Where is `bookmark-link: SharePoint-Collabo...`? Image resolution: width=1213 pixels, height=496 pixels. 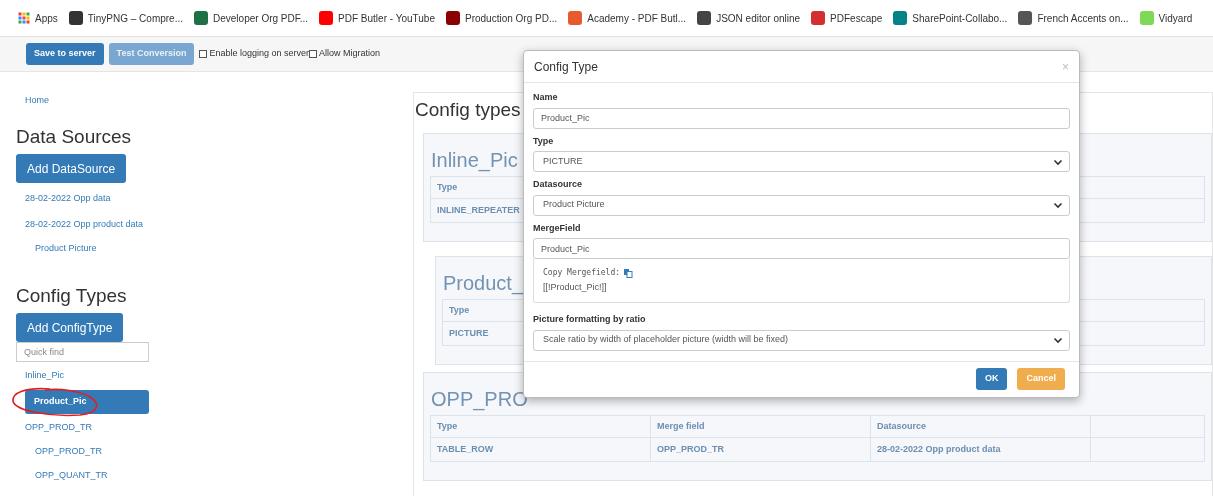 bookmark-link: SharePoint-Collabo... is located at coordinates (950, 18).